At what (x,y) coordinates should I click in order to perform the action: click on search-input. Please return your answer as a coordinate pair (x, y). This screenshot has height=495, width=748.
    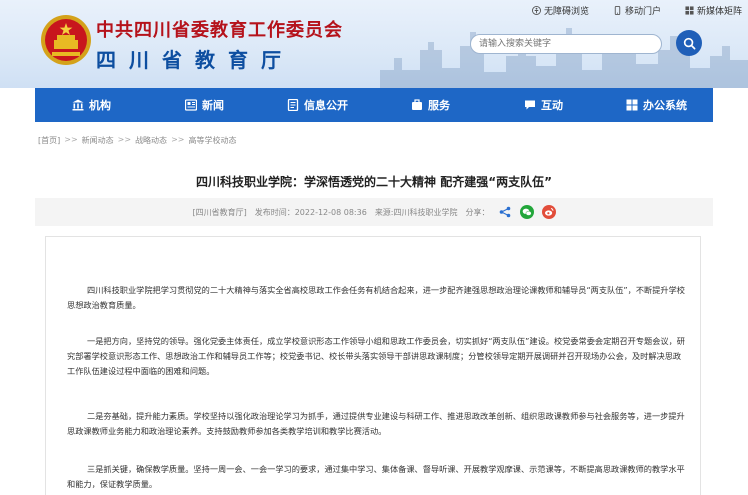
    Looking at the image, I should click on (566, 44).